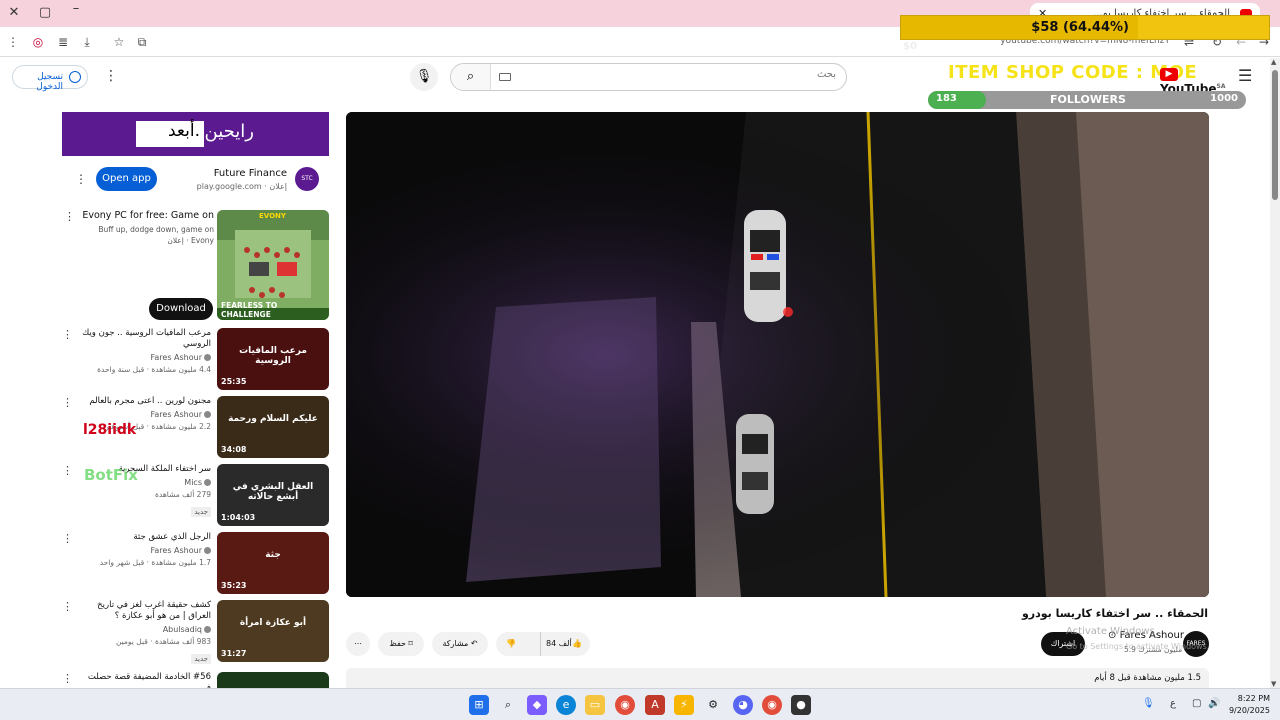 The image size is (1280, 720). What do you see at coordinates (1273, 62) in the screenshot?
I see `scroll-up-icon: ▲` at bounding box center [1273, 62].